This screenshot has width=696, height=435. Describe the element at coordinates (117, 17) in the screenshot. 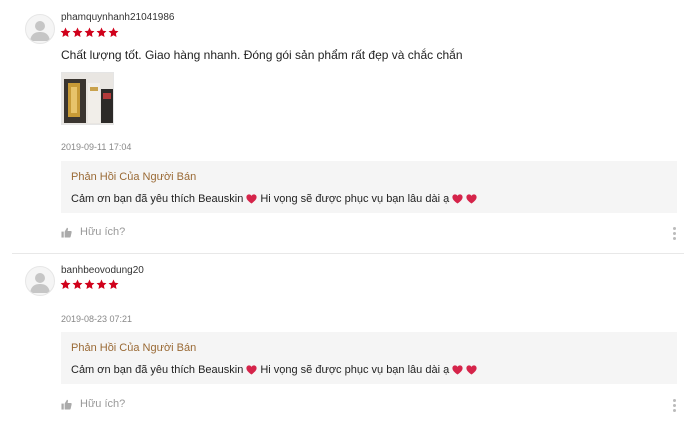

I see `review-username: phamquynhanh21041986` at that location.